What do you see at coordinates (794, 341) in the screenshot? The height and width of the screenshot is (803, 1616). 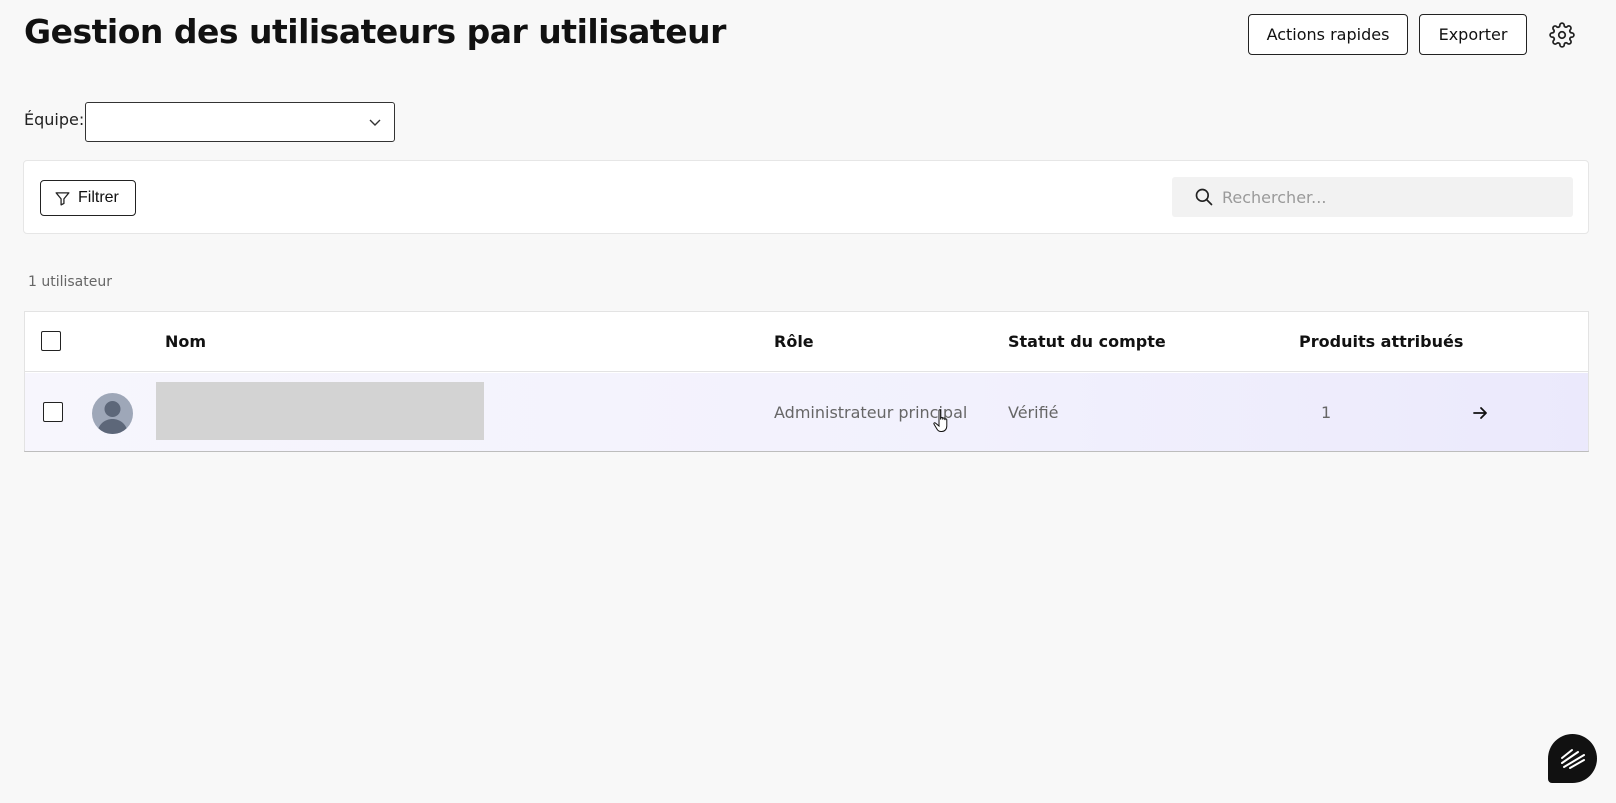 I see `column-header-role: Rôle` at bounding box center [794, 341].